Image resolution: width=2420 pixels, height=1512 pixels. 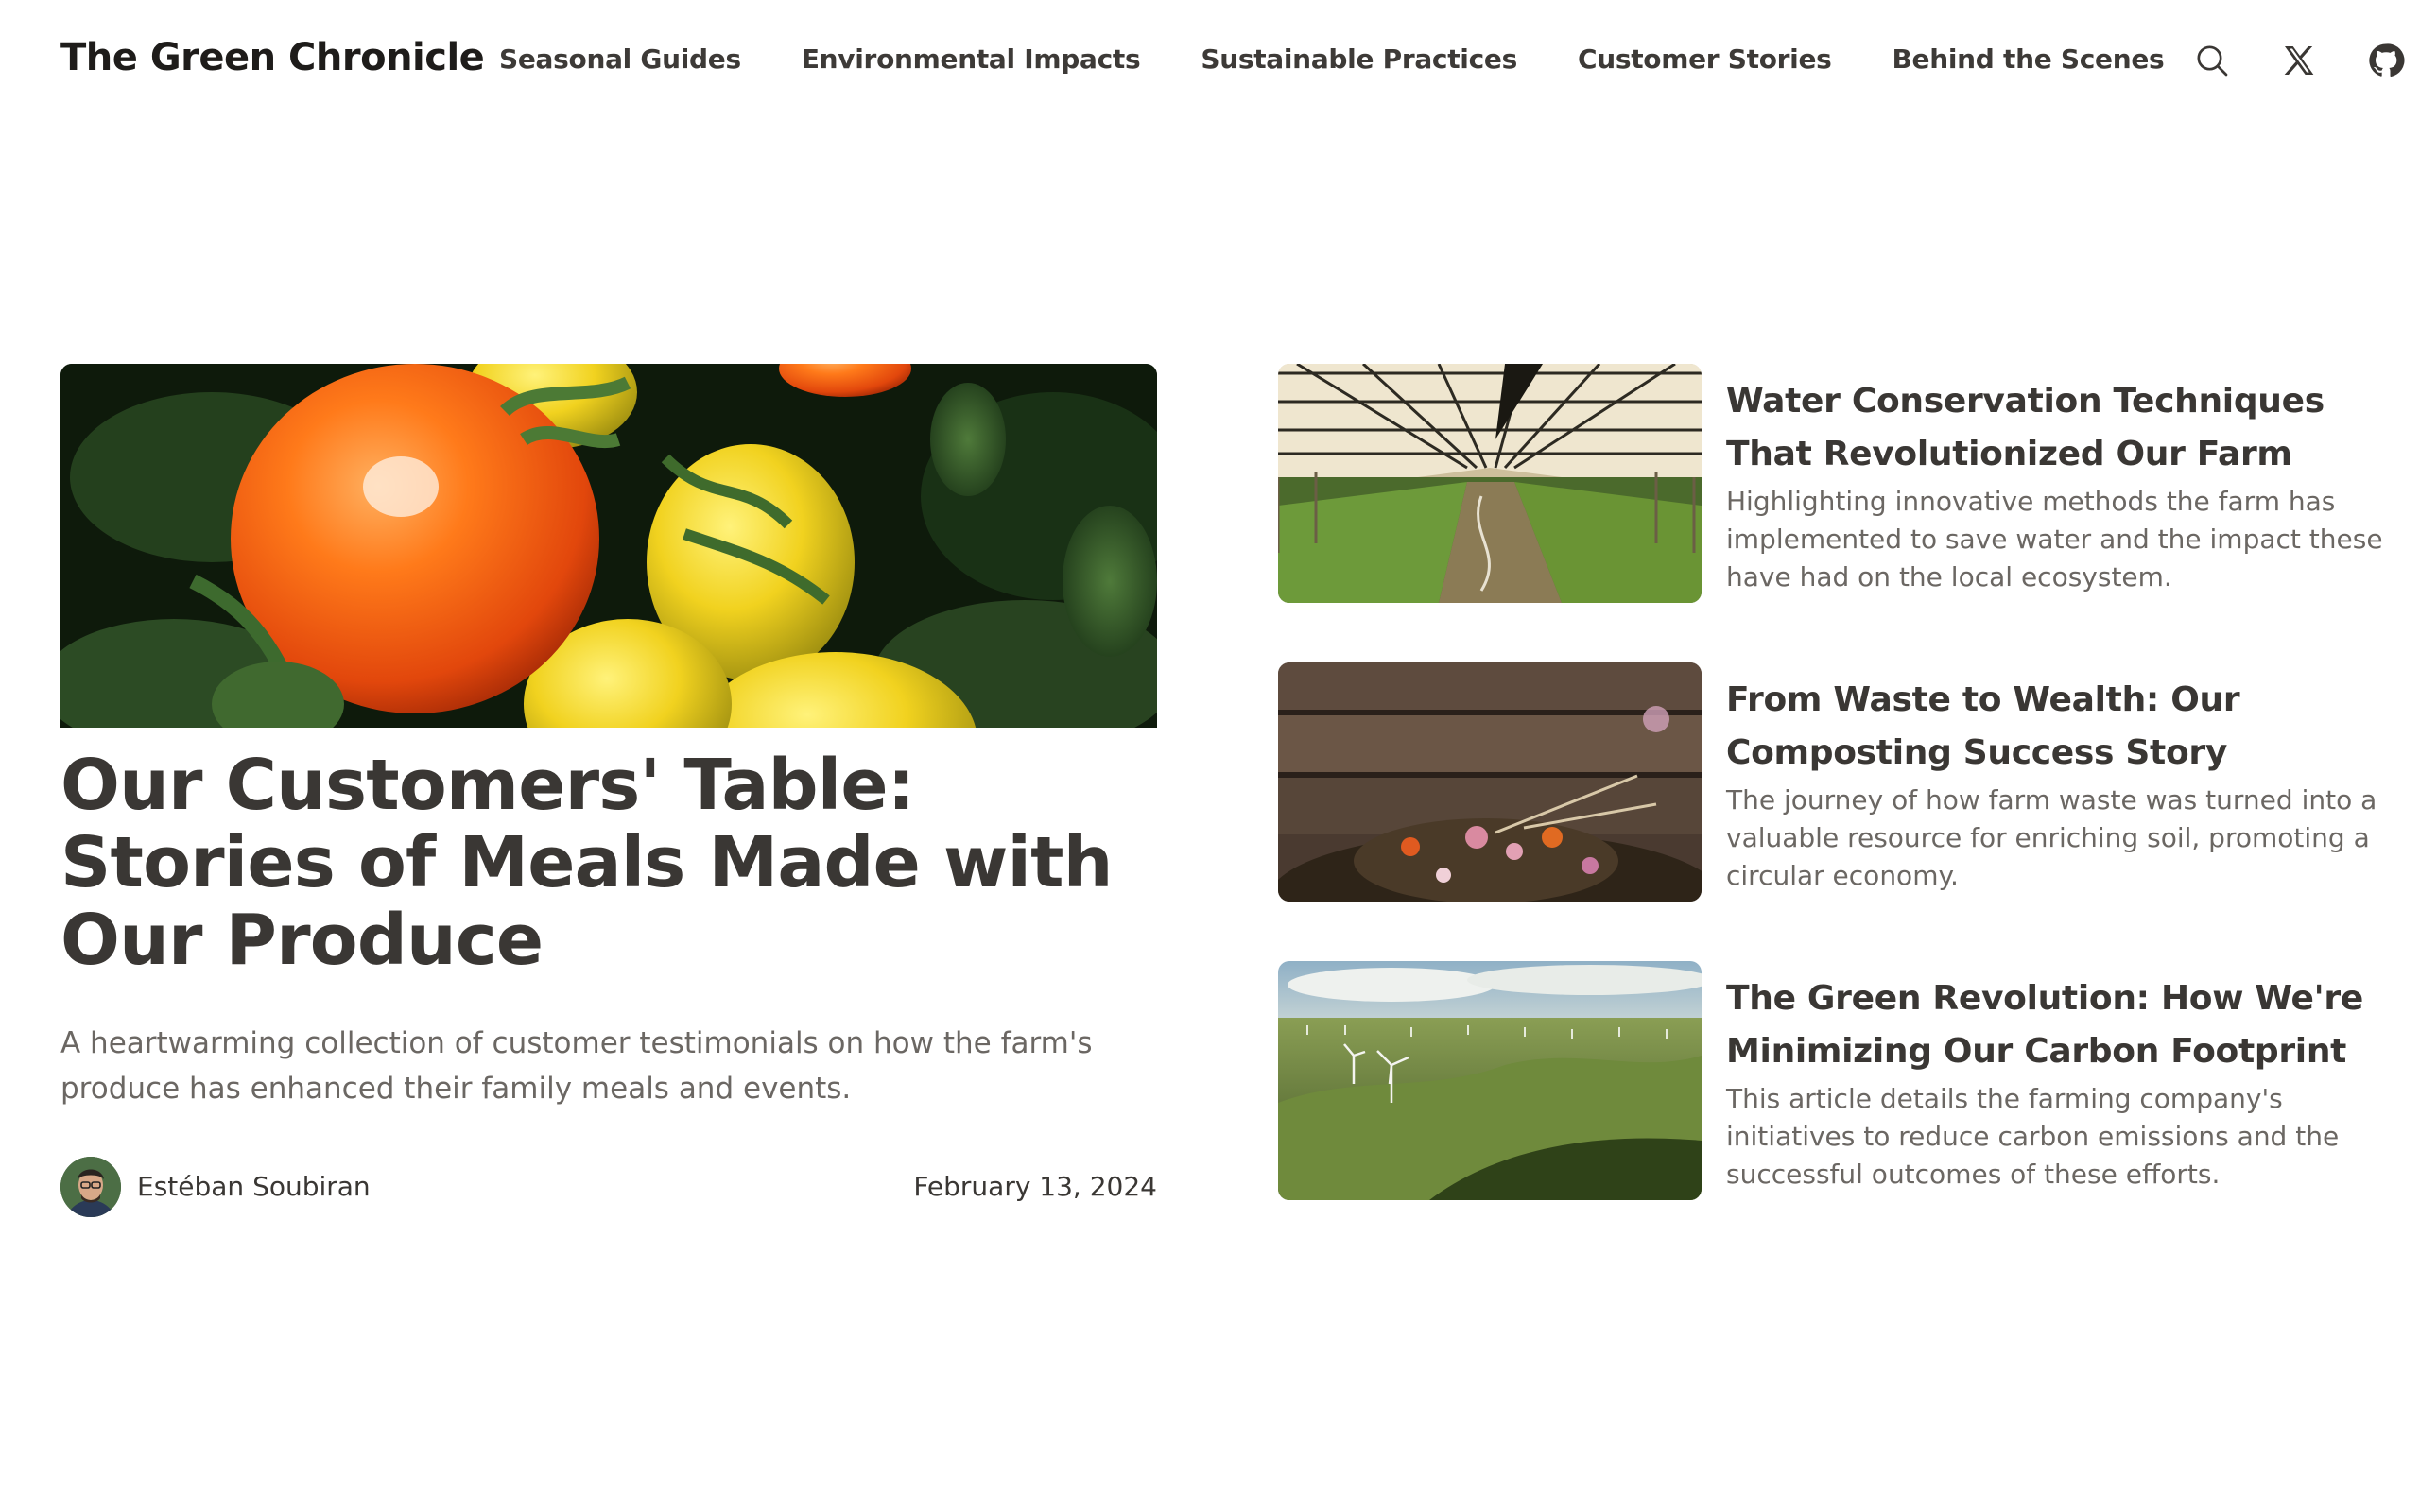 I want to click on nav-item-behind-the-scenes: Behind the Scenes, so click(x=2029, y=59).